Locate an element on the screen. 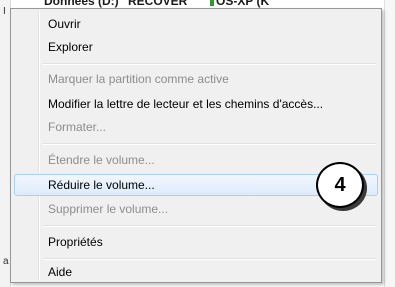  volume-label-os-xp: OS-XP (K is located at coordinates (243, 4).